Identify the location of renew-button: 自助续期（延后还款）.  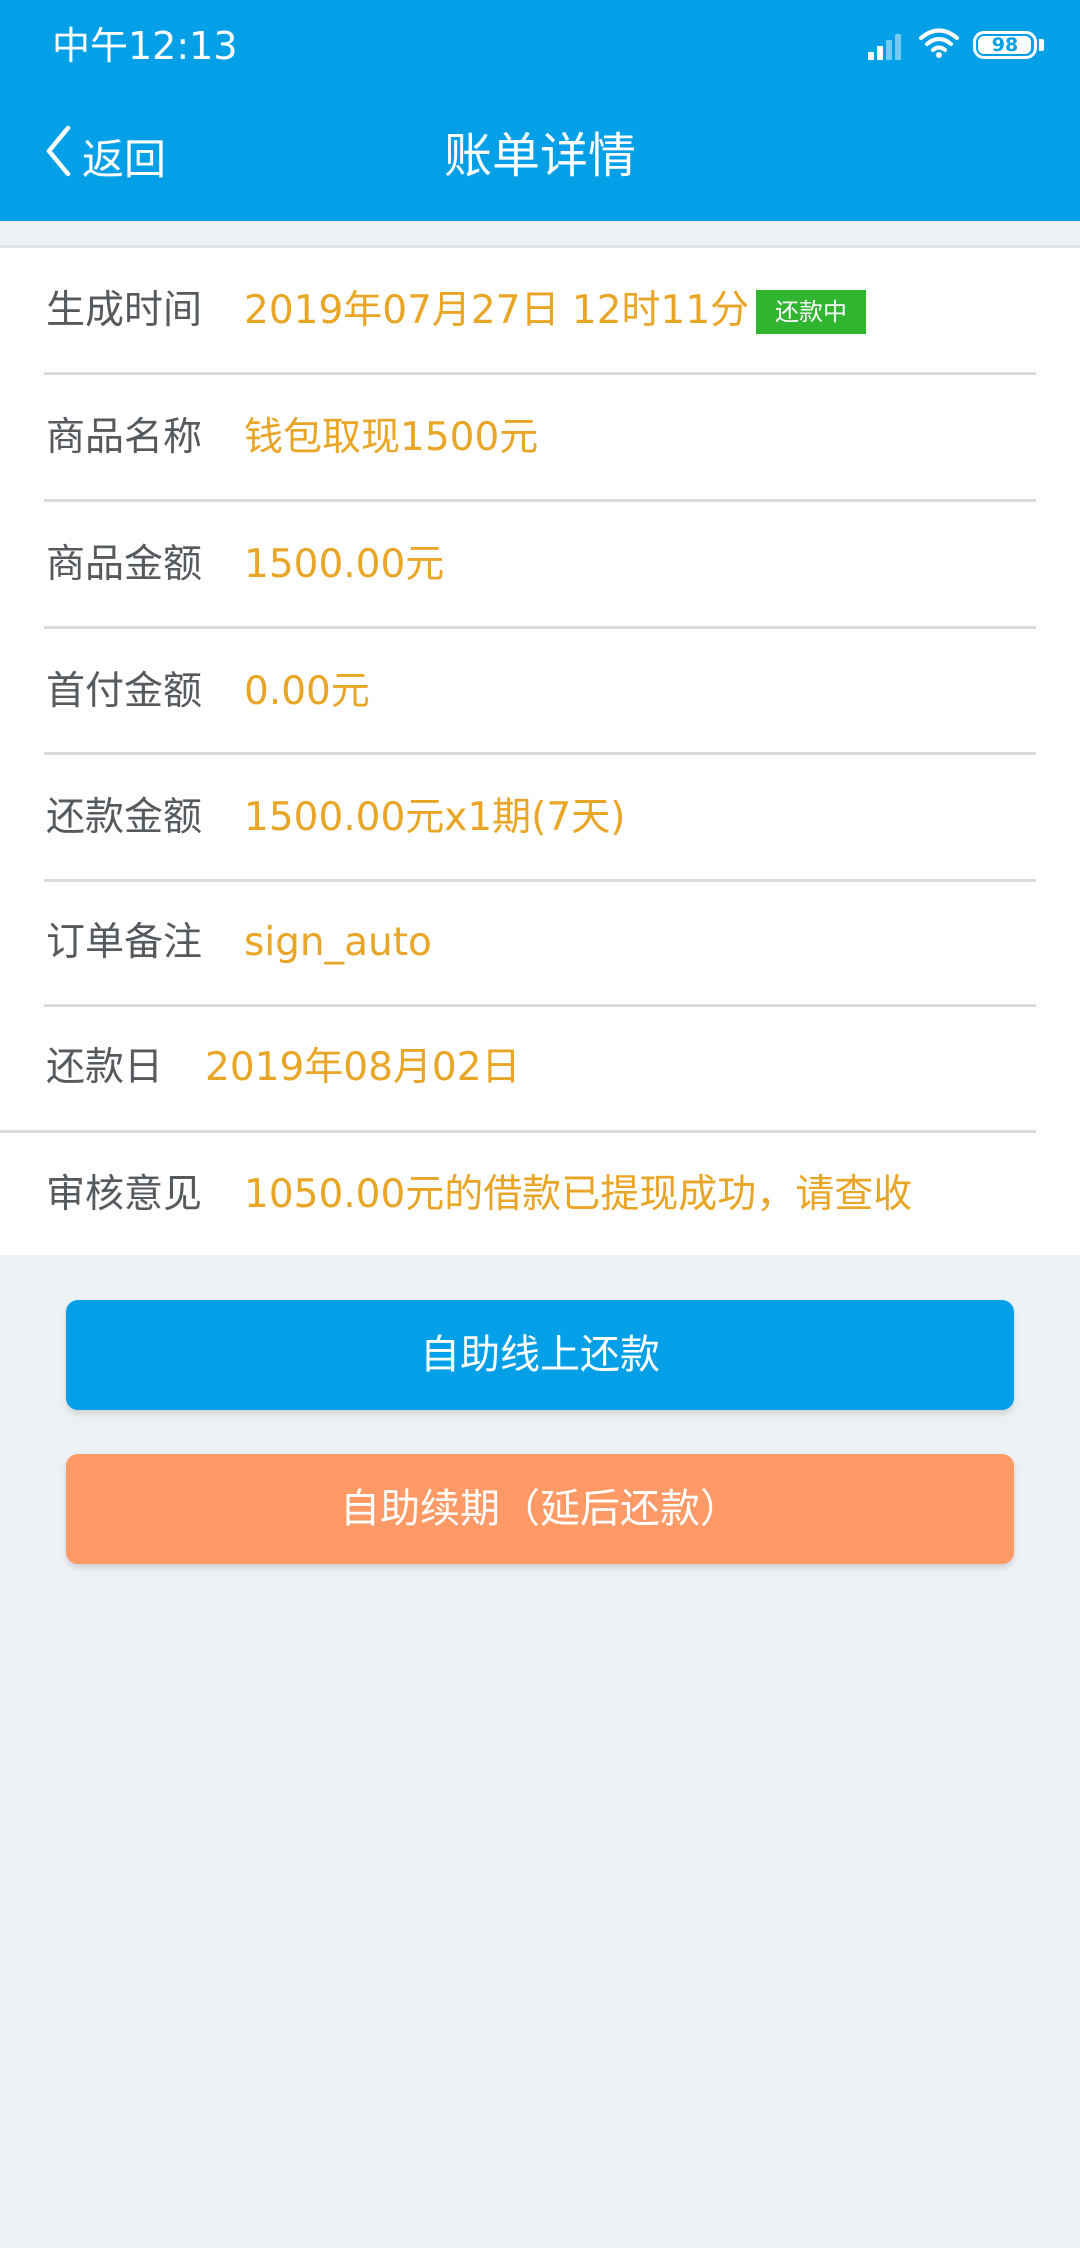
(540, 1509).